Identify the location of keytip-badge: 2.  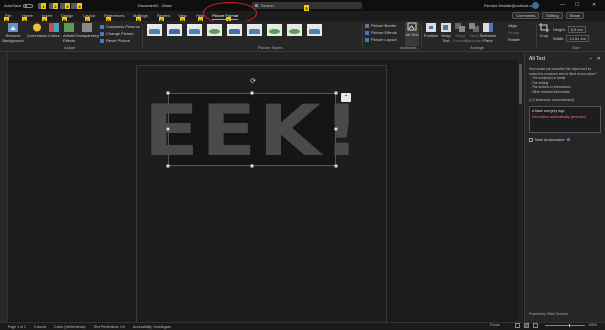
(55, 6).